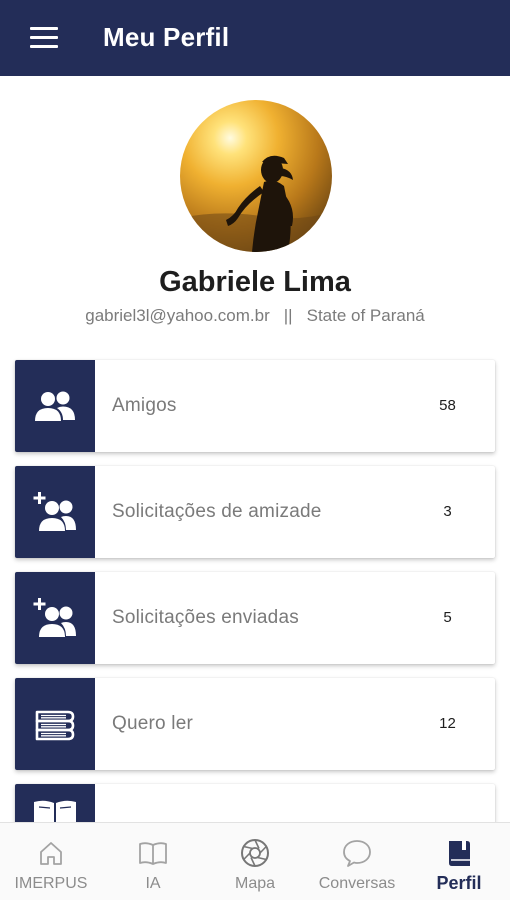 This screenshot has width=510, height=900. What do you see at coordinates (357, 853) in the screenshot?
I see `chat-bubble-icon` at bounding box center [357, 853].